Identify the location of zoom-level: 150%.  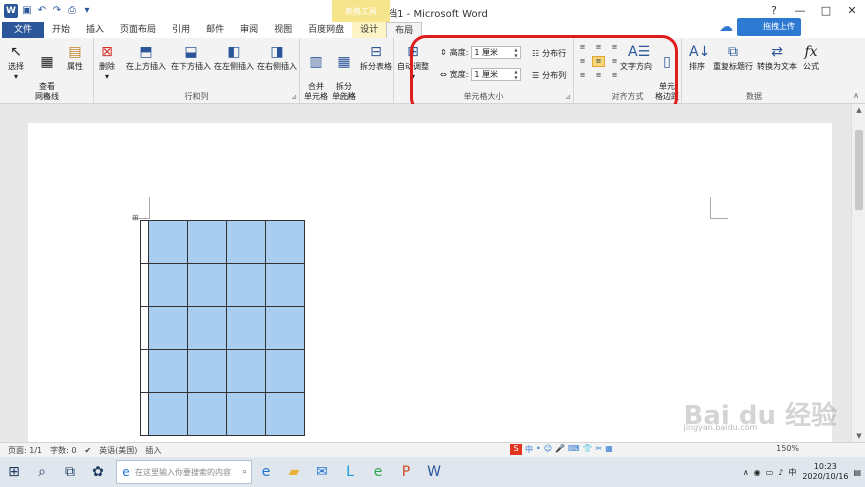
(787, 448).